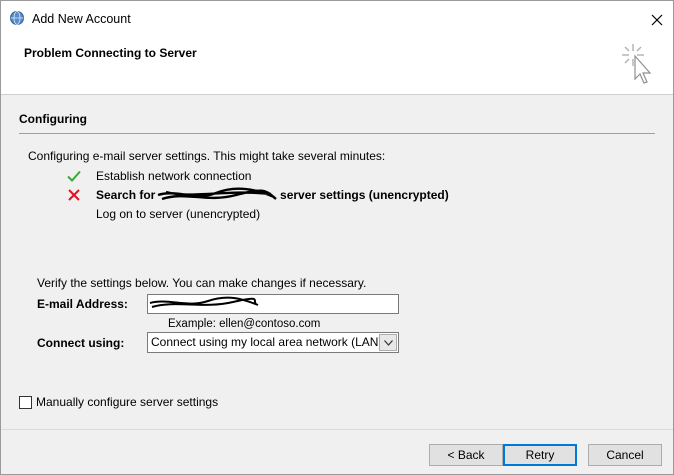 The width and height of the screenshot is (674, 475). What do you see at coordinates (74, 176) in the screenshot?
I see `check-icon` at bounding box center [74, 176].